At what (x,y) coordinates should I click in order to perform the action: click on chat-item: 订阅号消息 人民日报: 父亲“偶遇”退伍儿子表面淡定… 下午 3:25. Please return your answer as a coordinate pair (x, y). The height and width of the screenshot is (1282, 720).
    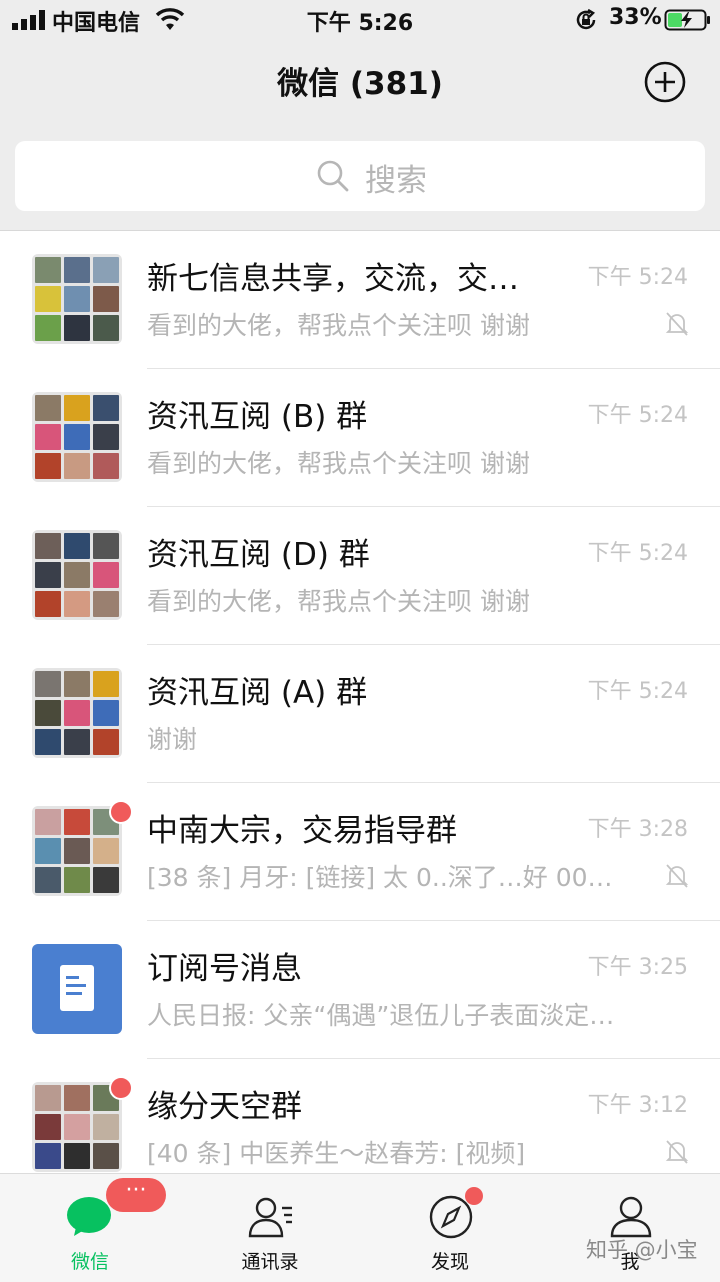
    Looking at the image, I should click on (360, 990).